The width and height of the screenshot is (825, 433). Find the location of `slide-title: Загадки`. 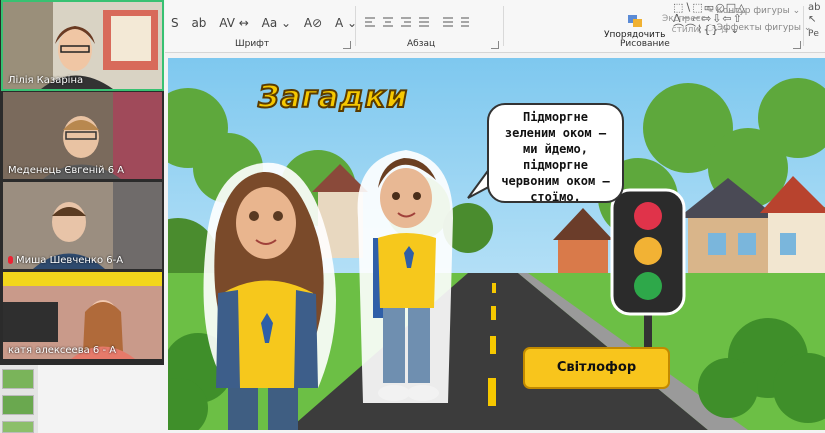

slide-title: Загадки is located at coordinates (333, 97).